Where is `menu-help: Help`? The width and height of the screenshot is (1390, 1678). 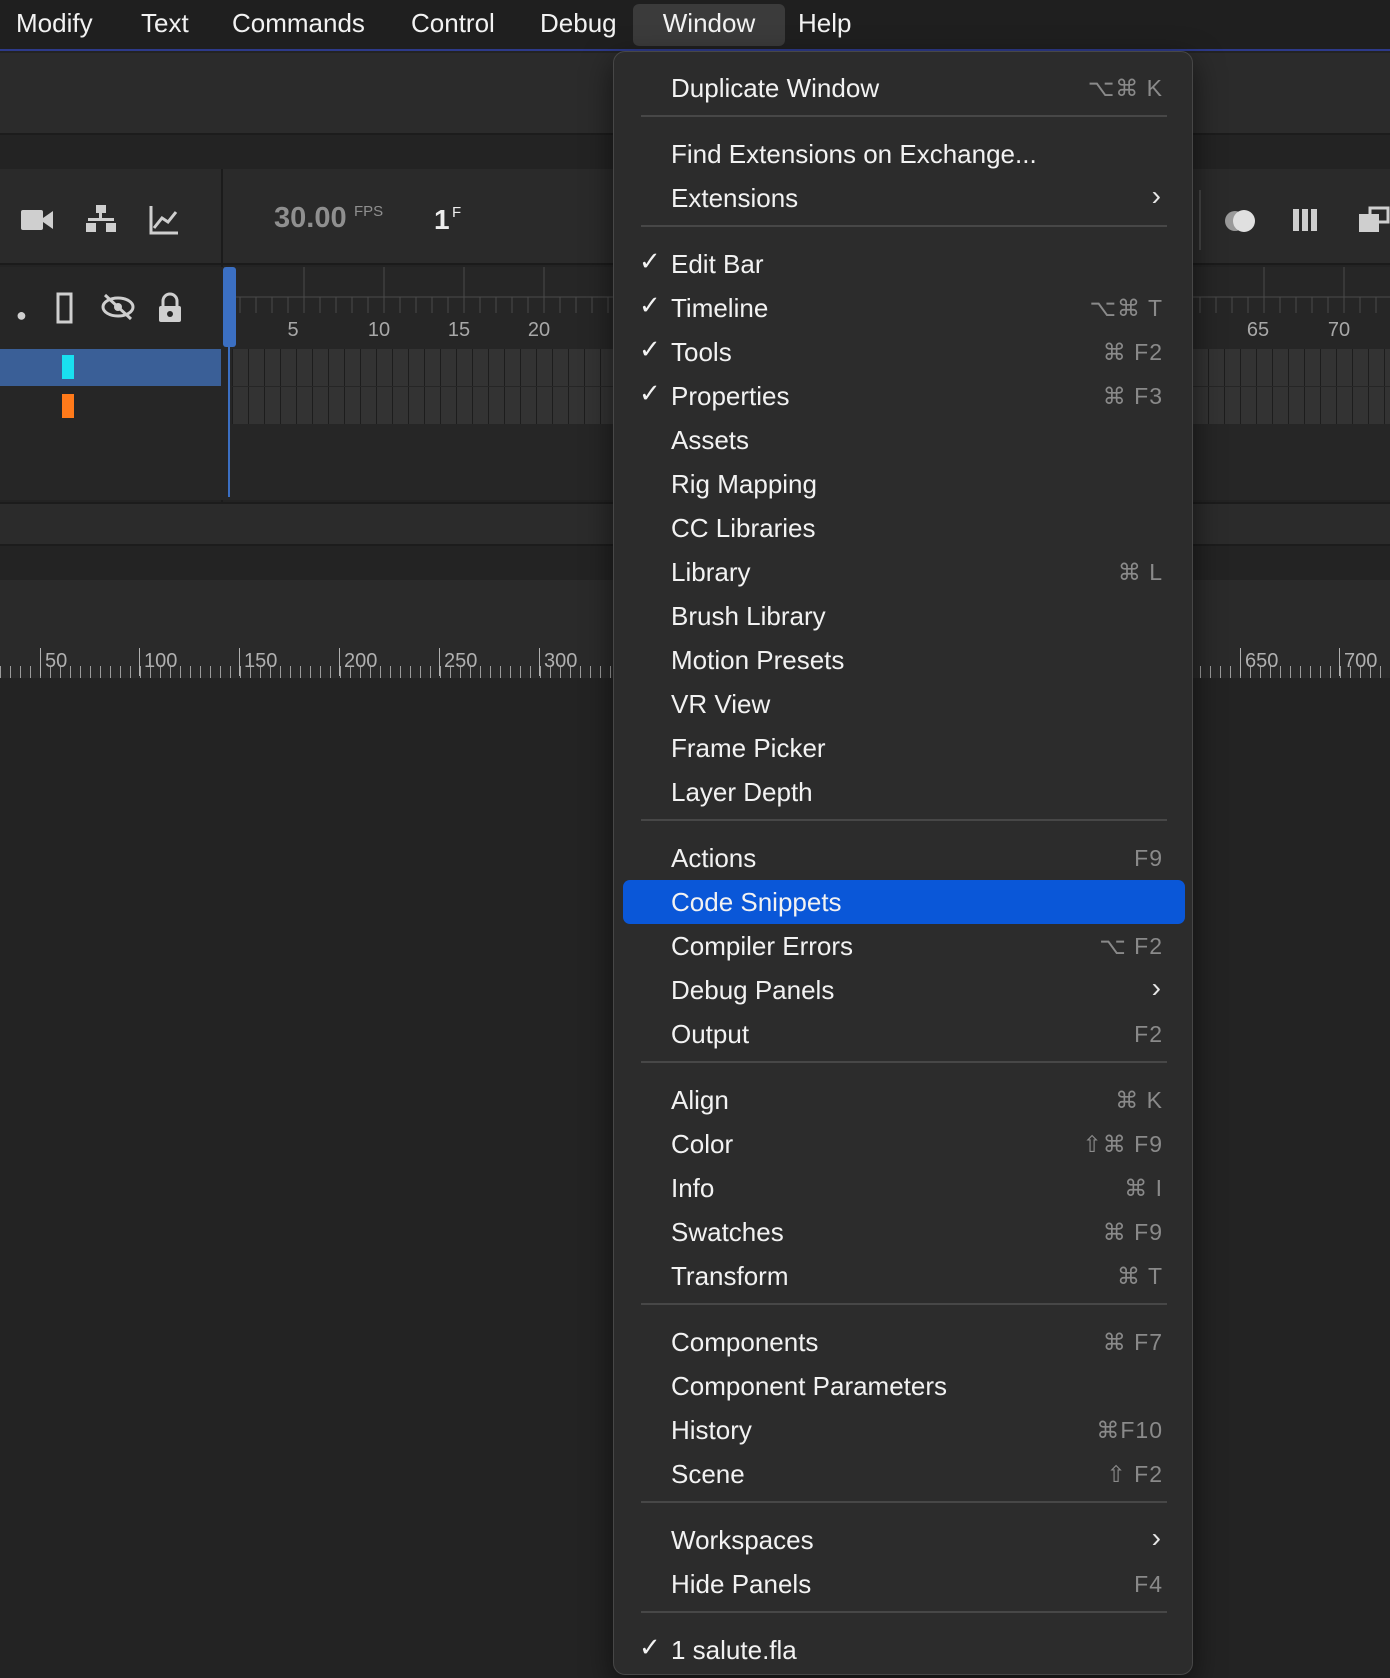 menu-help: Help is located at coordinates (824, 25).